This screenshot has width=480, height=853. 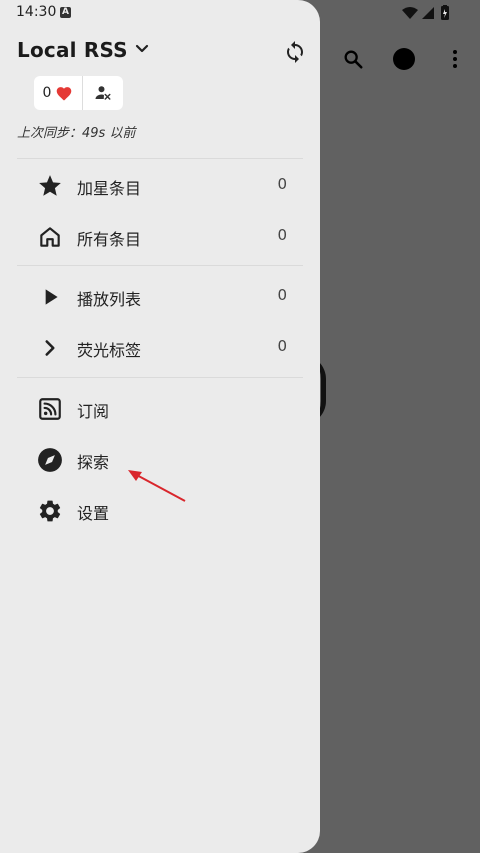 What do you see at coordinates (109, 188) in the screenshot?
I see `nav-item-label: 加星条目` at bounding box center [109, 188].